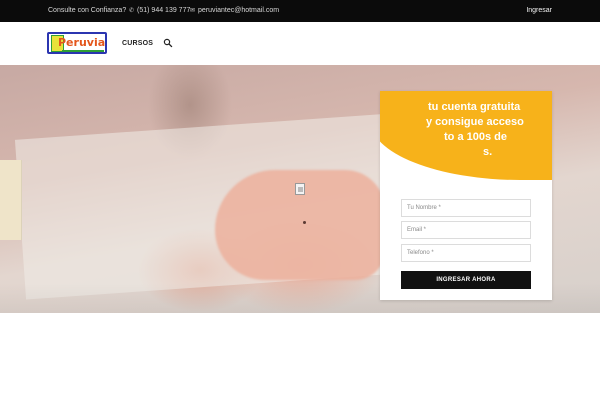 This screenshot has width=600, height=400. I want to click on email-field: Email *, so click(466, 230).